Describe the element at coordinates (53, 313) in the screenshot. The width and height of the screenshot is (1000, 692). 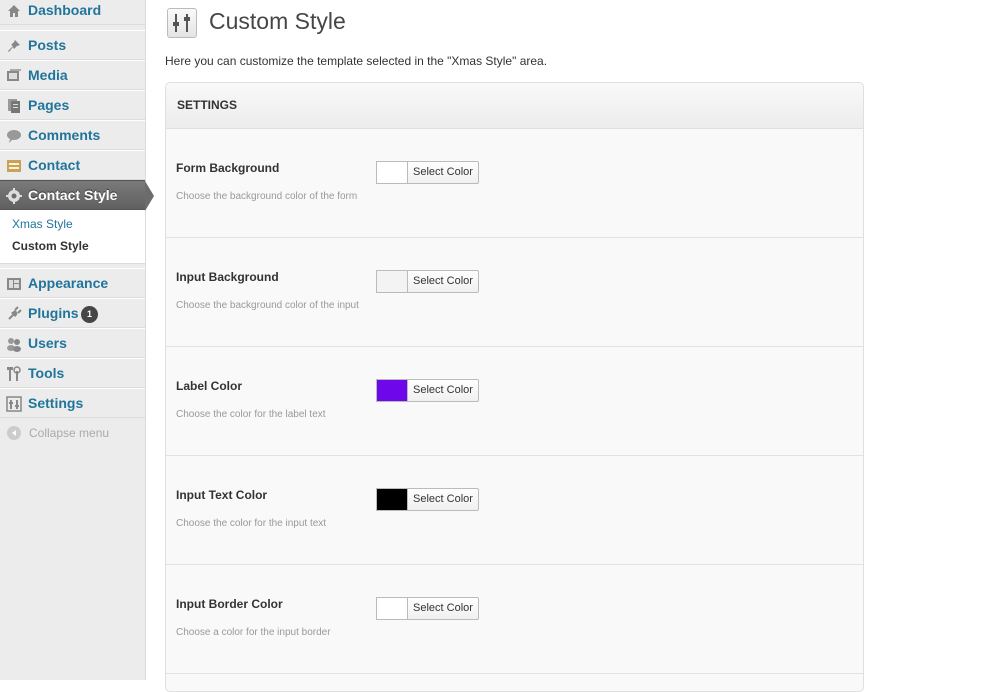
I see `sidebar-item-label: Plugins` at that location.